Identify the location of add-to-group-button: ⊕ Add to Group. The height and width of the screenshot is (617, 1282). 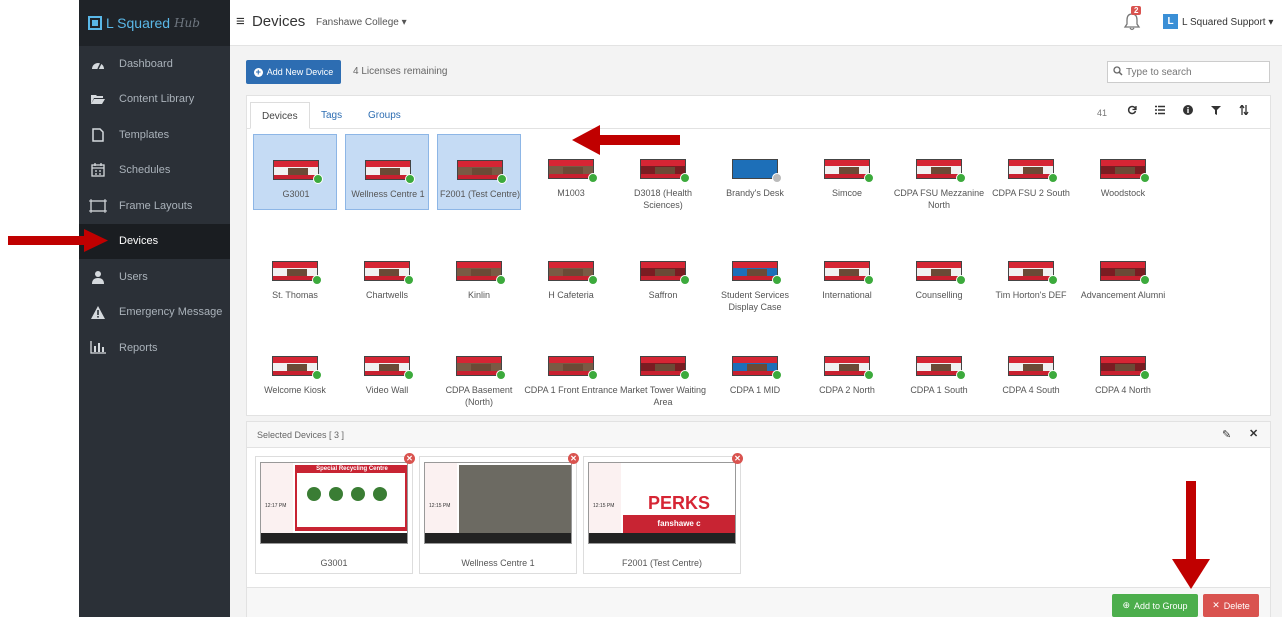
(1155, 605).